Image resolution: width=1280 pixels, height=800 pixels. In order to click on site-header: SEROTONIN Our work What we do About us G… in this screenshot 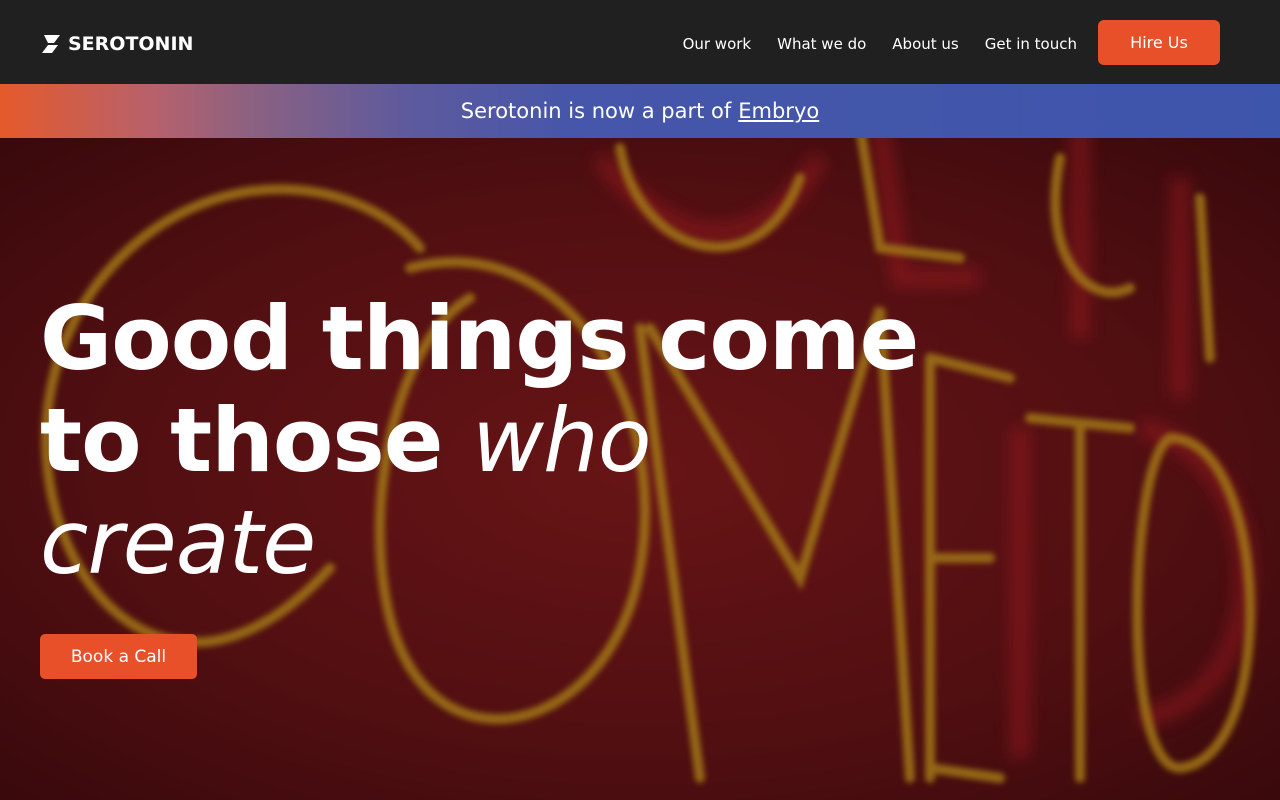, I will do `click(640, 42)`.